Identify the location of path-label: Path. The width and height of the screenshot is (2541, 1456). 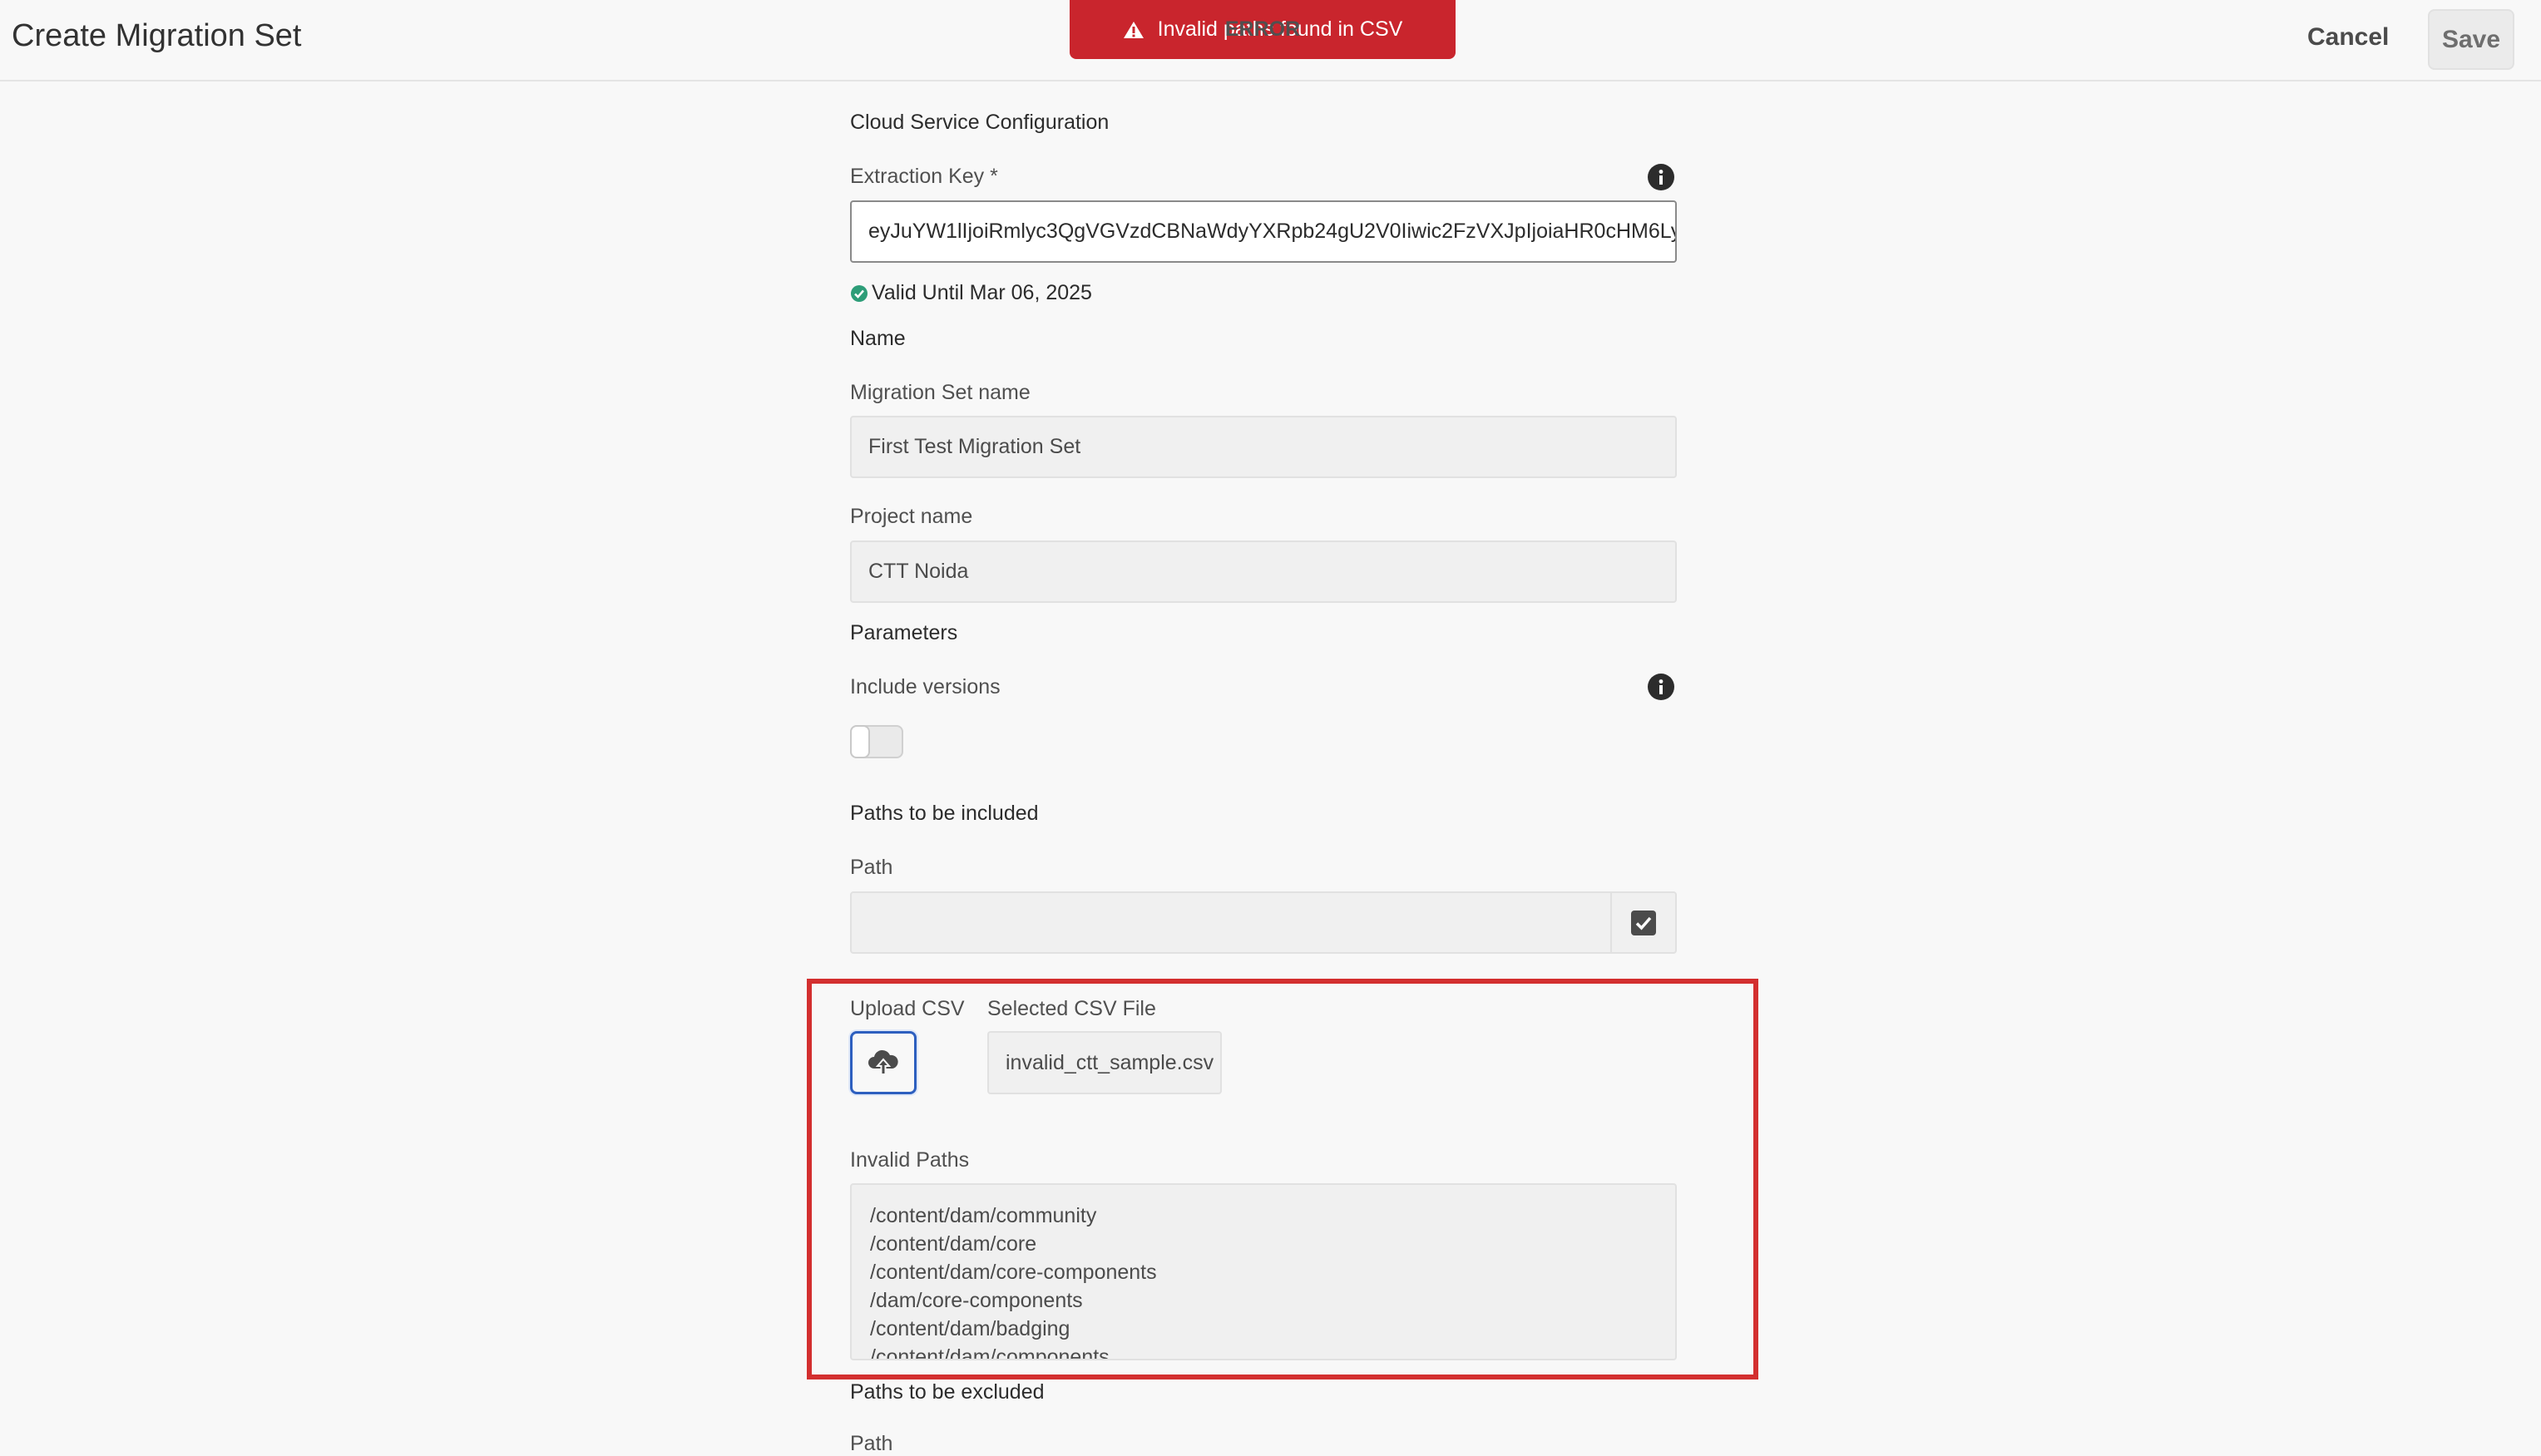
(872, 867).